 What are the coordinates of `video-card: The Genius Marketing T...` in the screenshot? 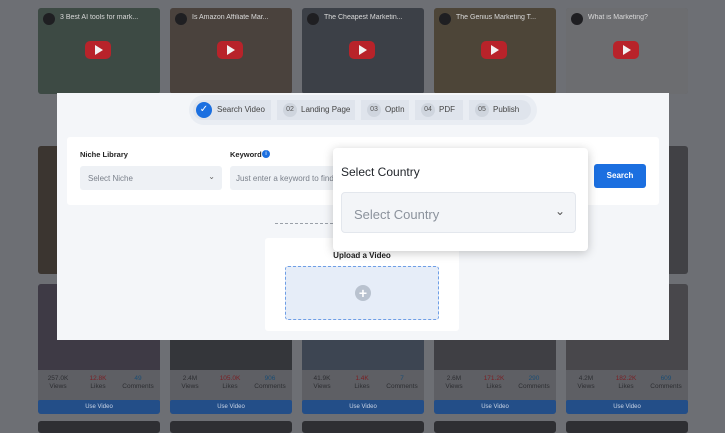 It's located at (495, 51).